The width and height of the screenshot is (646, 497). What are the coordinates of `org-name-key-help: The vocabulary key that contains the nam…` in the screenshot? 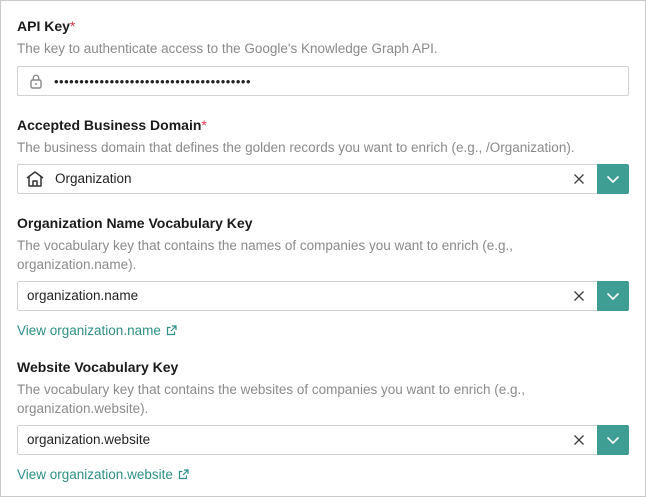 It's located at (265, 255).